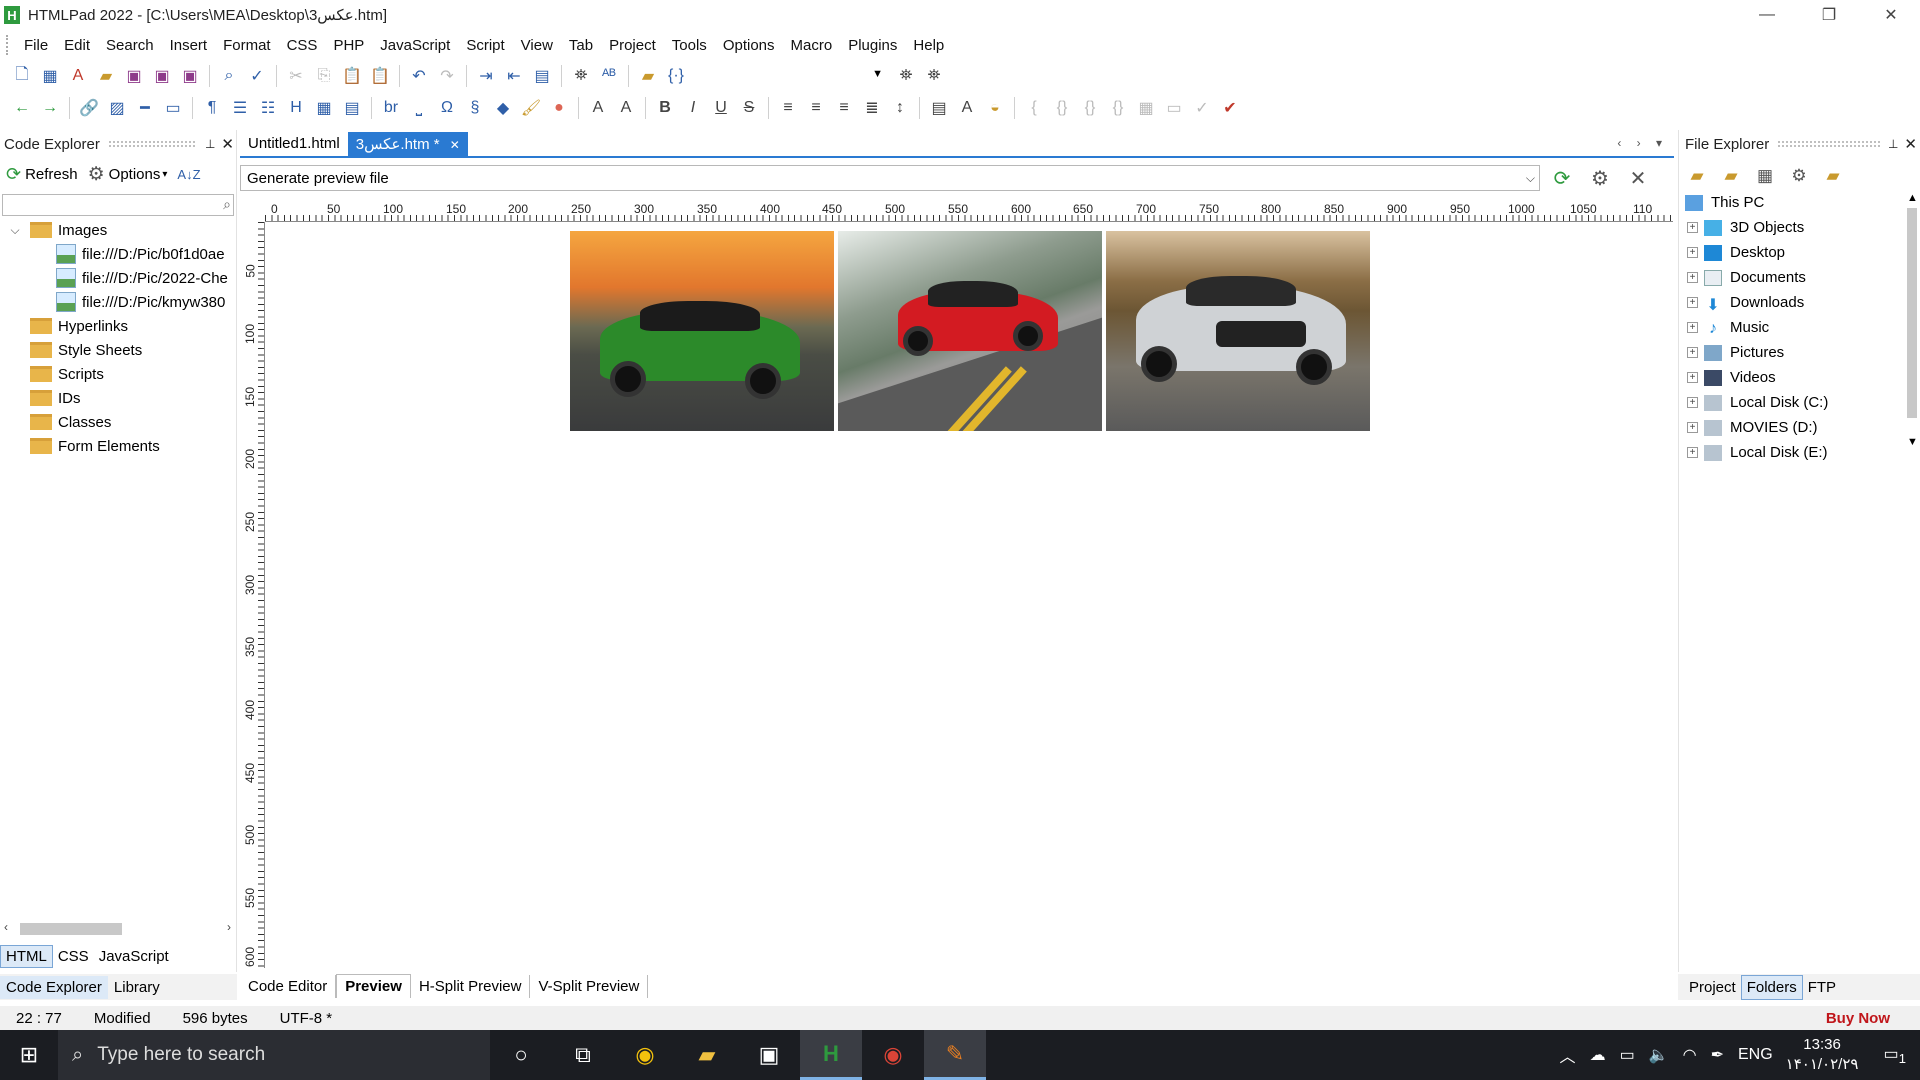 This screenshot has height=1080, width=1920. I want to click on onedrive-icon: ☁, so click(1598, 1055).